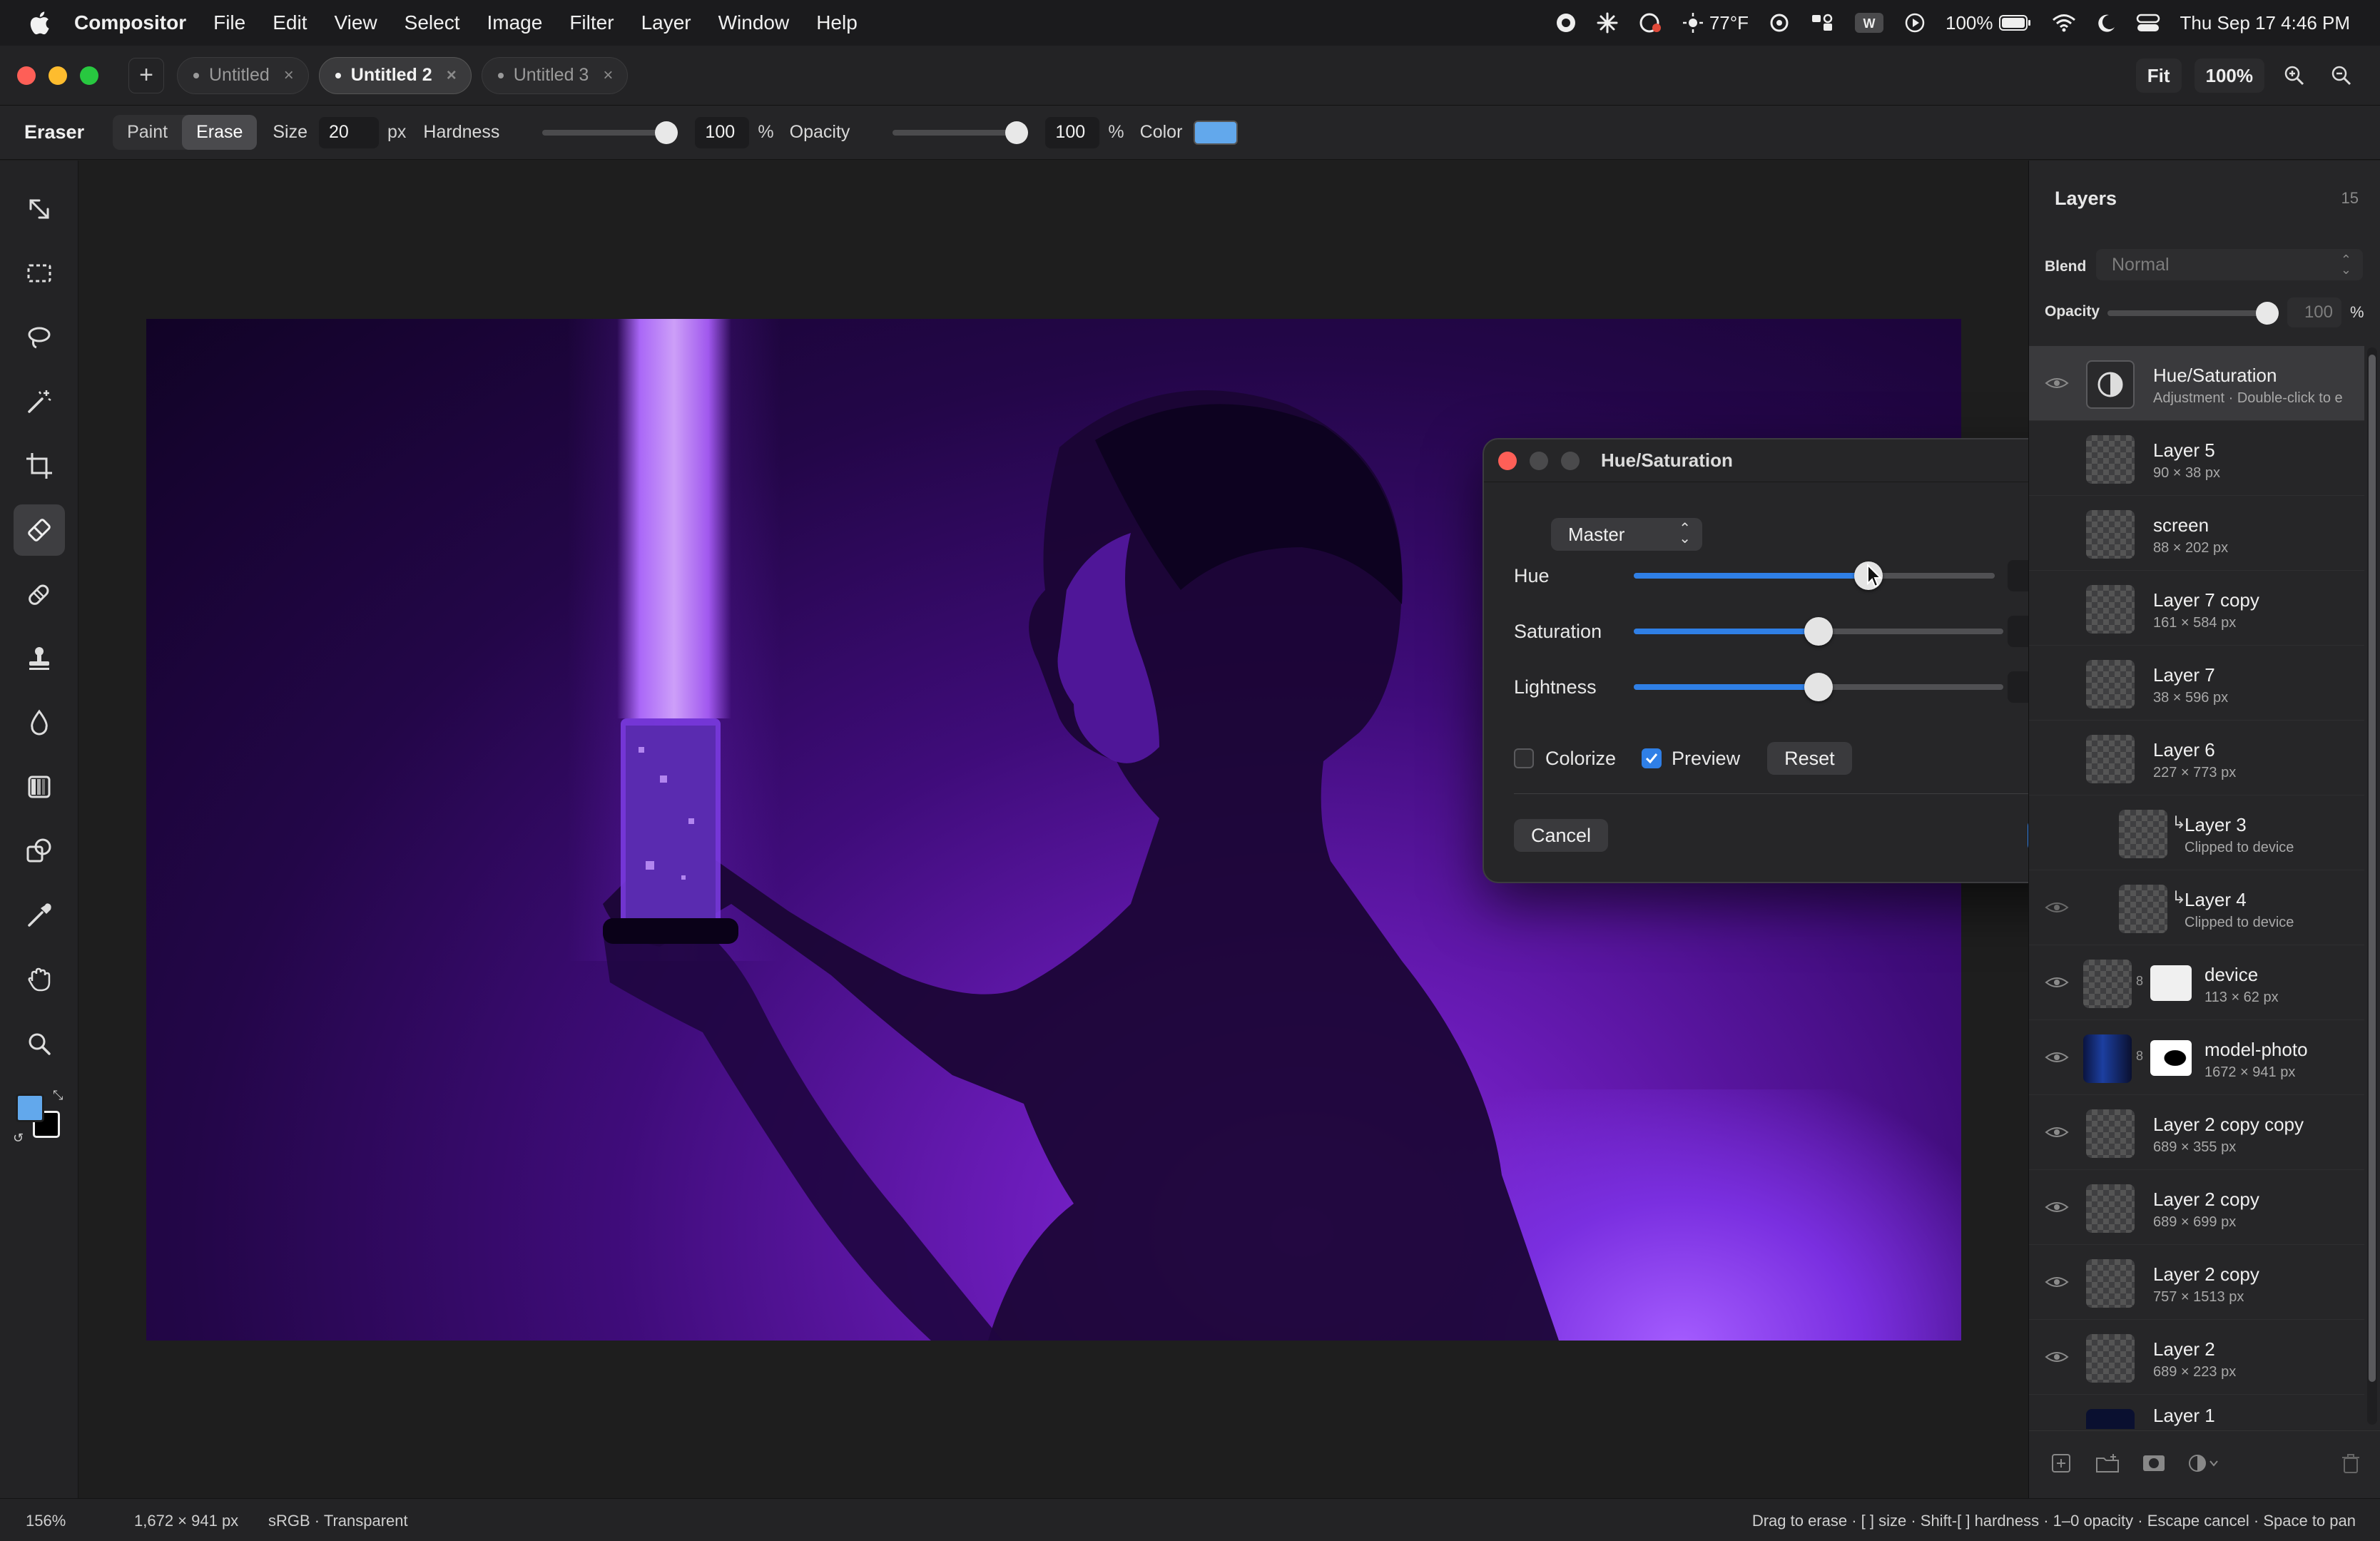  Describe the element at coordinates (130, 22) in the screenshot. I see `menu-app-name: Compositor` at that location.